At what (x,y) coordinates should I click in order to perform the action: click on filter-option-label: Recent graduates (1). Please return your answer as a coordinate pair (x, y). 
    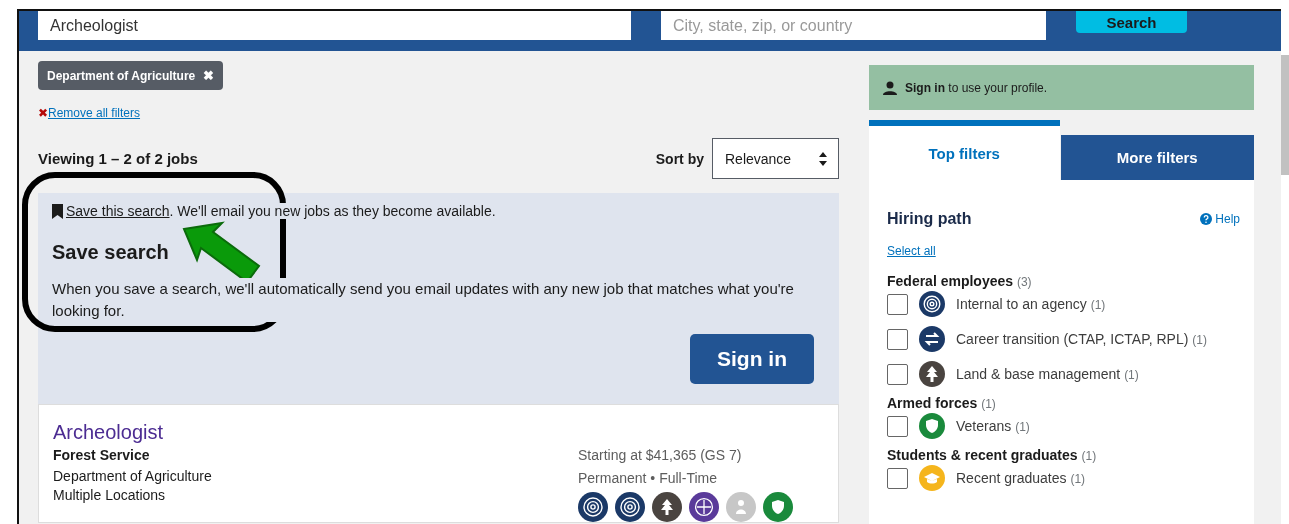
    Looking at the image, I should click on (1021, 478).